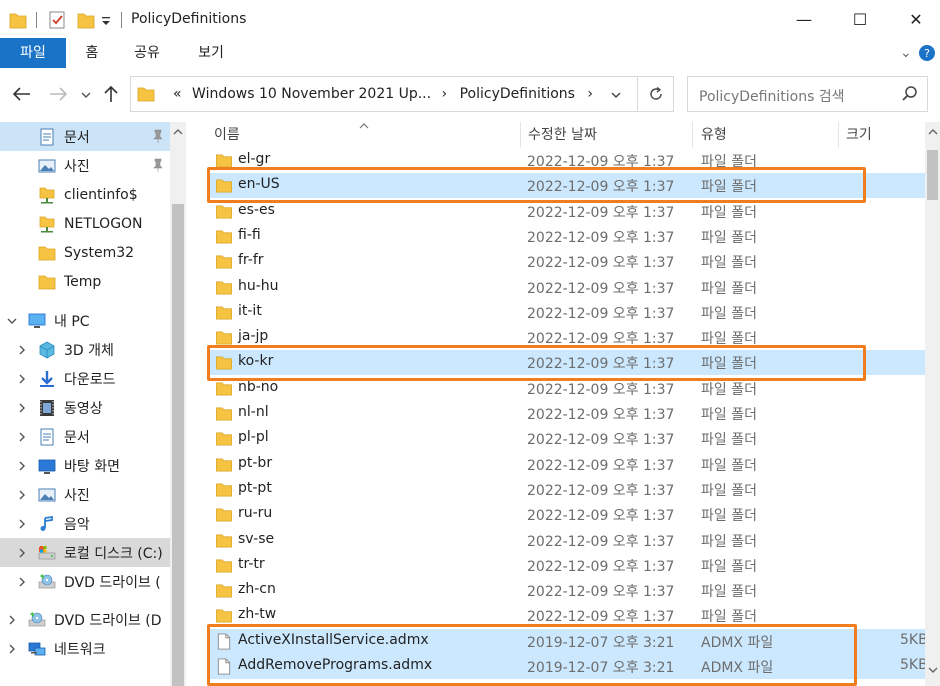  What do you see at coordinates (86, 465) in the screenshot?
I see `sidebar-item: 바탕 화면` at bounding box center [86, 465].